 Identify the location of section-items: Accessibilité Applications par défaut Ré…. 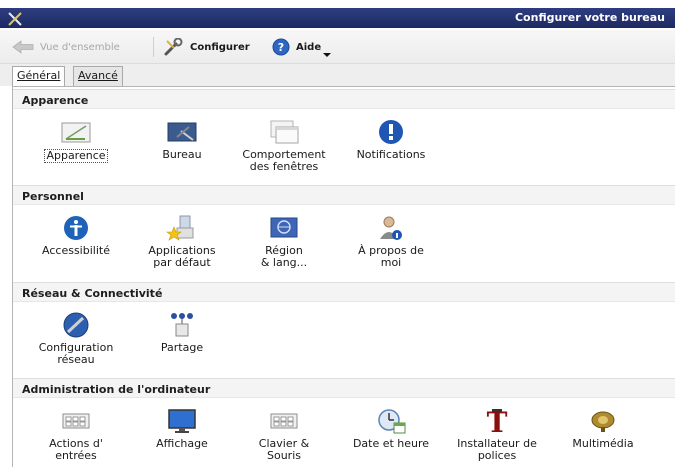
(344, 240).